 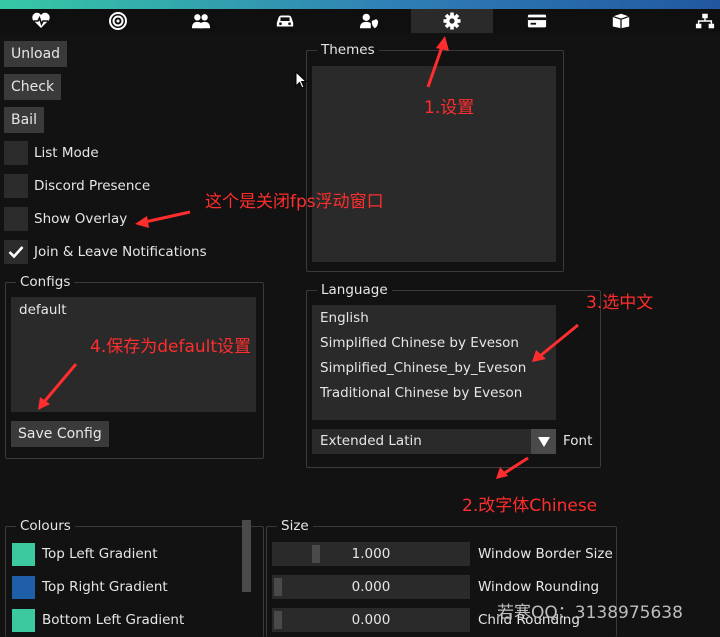 What do you see at coordinates (590, 613) in the screenshot?
I see `watermark: 若寒QQ：3138975638` at bounding box center [590, 613].